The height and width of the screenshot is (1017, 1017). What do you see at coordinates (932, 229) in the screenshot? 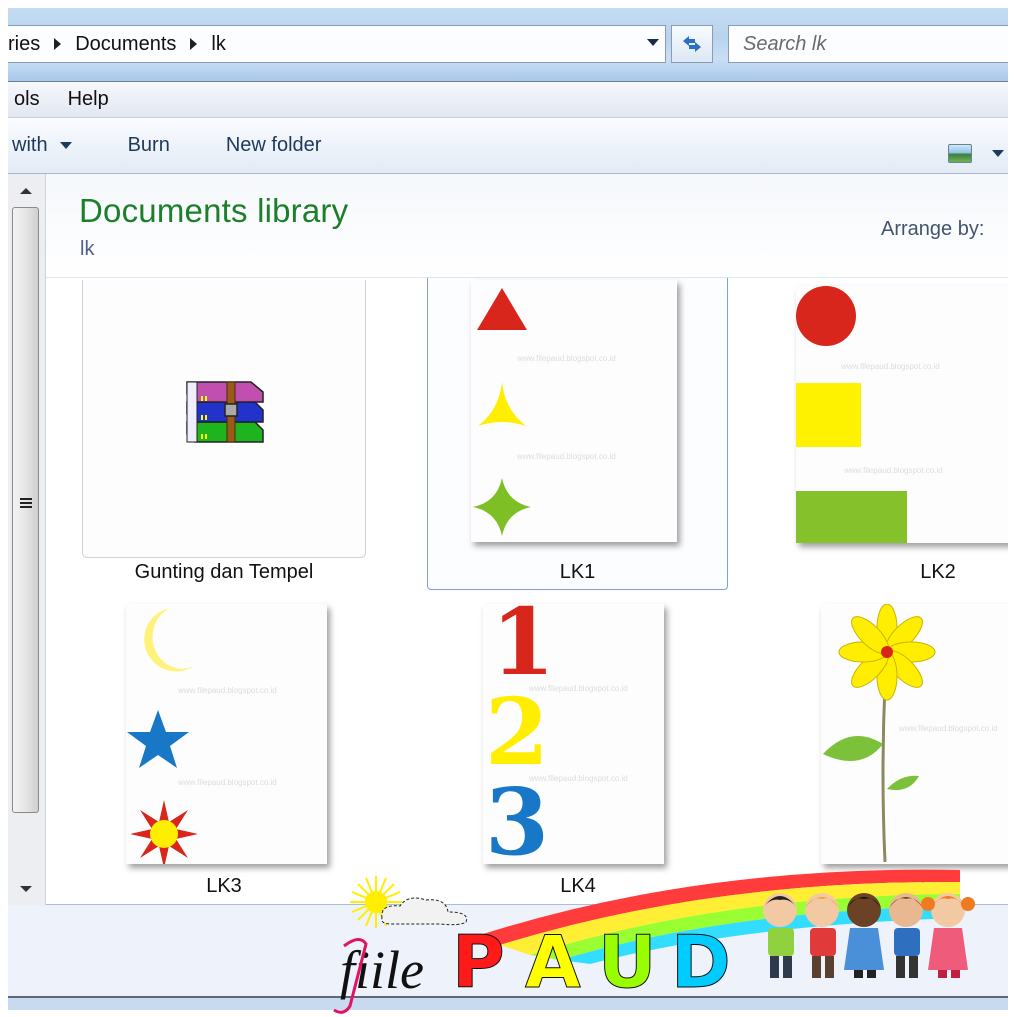
I see `arrange-by-label: Arrange by:` at bounding box center [932, 229].